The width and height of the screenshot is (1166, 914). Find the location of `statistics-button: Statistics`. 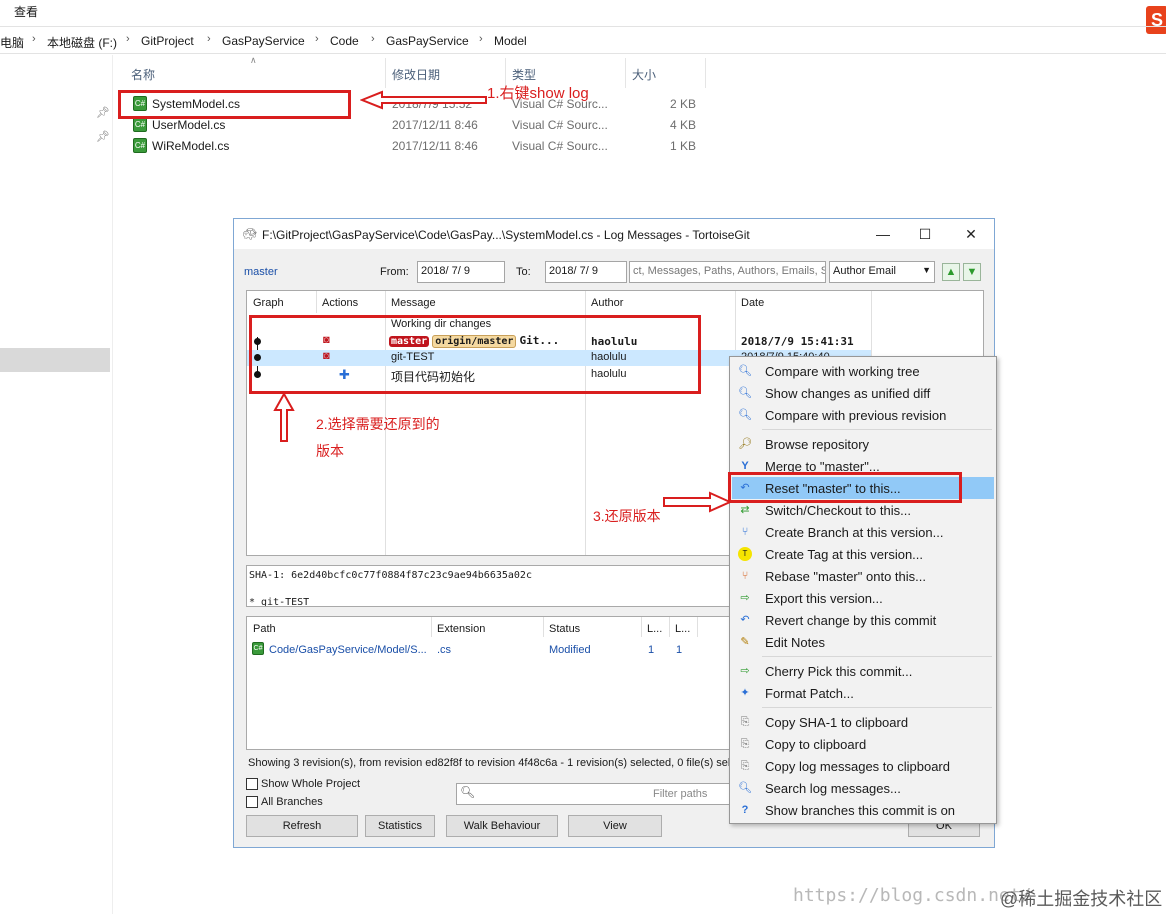

statistics-button: Statistics is located at coordinates (400, 826).